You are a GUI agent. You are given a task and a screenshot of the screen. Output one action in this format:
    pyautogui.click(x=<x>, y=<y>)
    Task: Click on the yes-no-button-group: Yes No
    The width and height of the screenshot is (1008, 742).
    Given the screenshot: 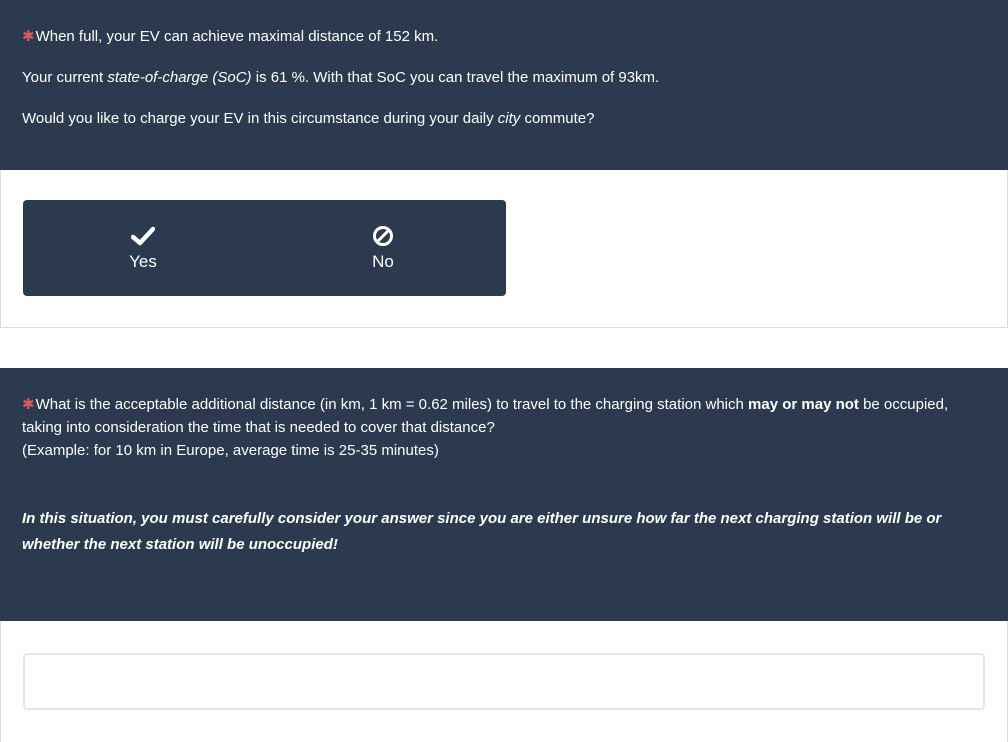 What is the action you would take?
    pyautogui.click(x=264, y=248)
    